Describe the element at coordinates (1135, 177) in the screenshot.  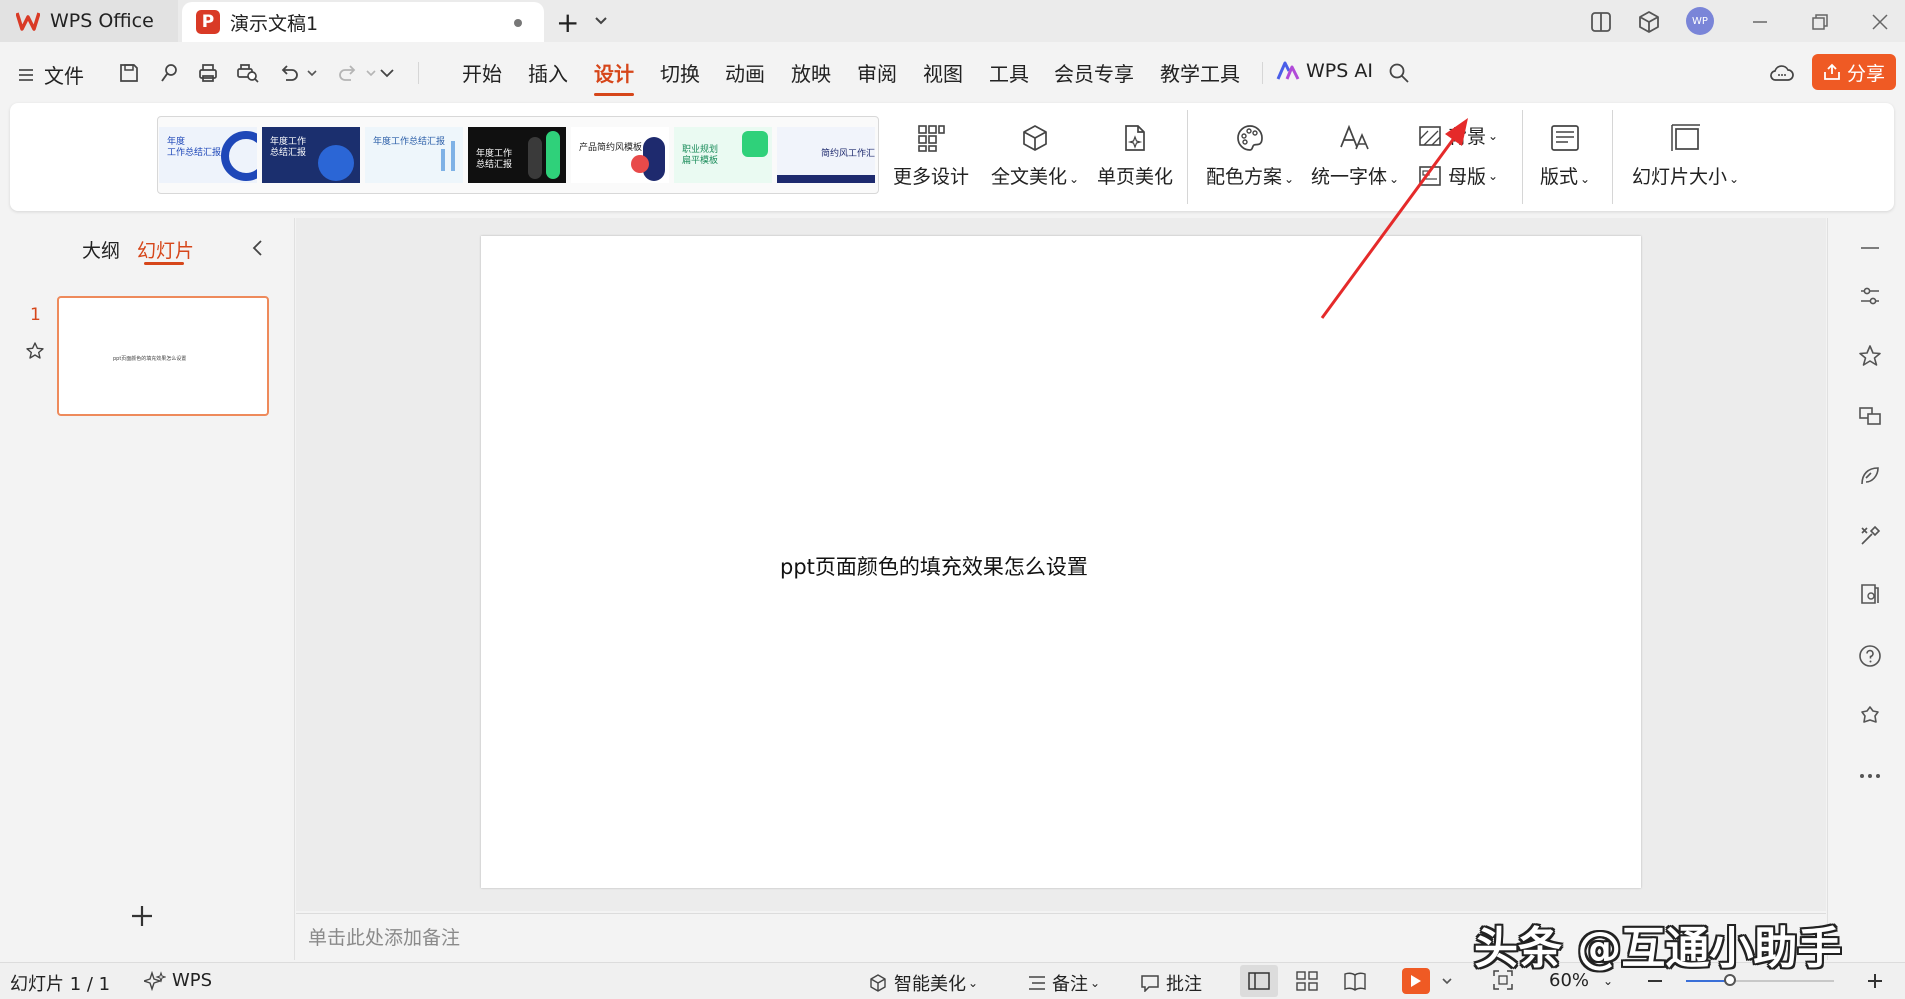
I see `page-beautify-label: 单页美化` at that location.